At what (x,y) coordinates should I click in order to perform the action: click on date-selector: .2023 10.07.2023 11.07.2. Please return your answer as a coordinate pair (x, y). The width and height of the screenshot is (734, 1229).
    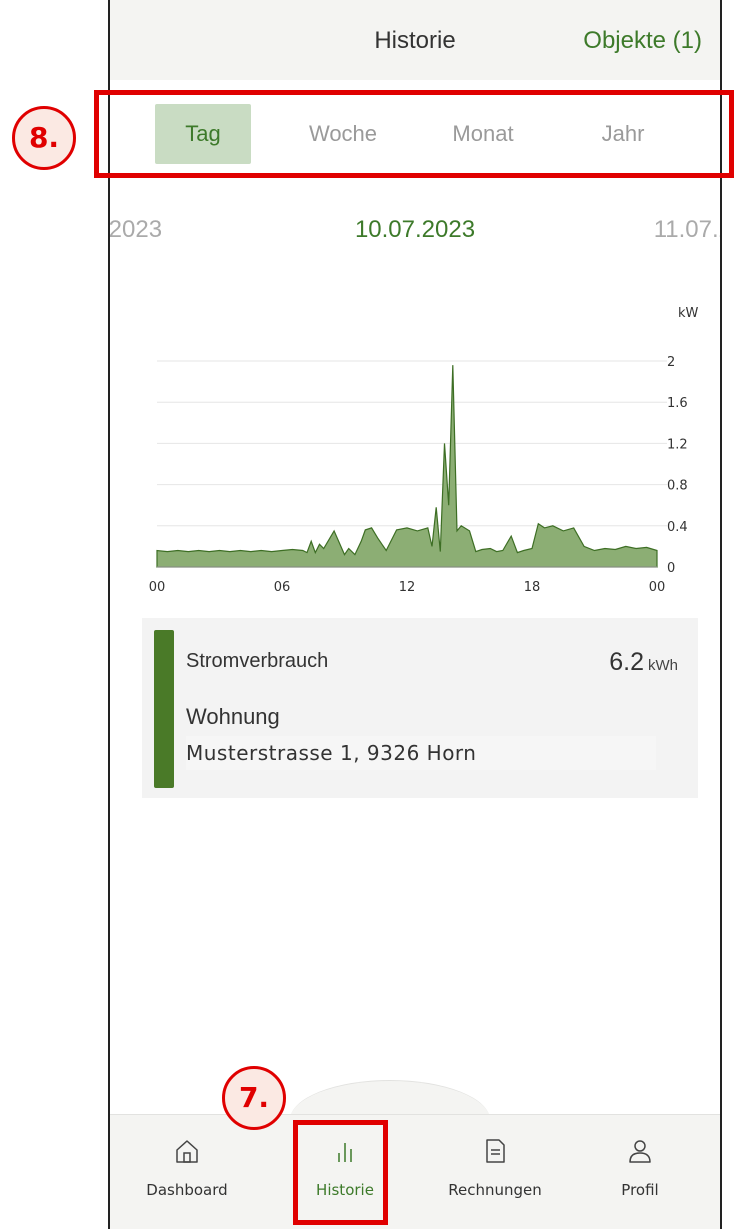
    Looking at the image, I should click on (415, 230).